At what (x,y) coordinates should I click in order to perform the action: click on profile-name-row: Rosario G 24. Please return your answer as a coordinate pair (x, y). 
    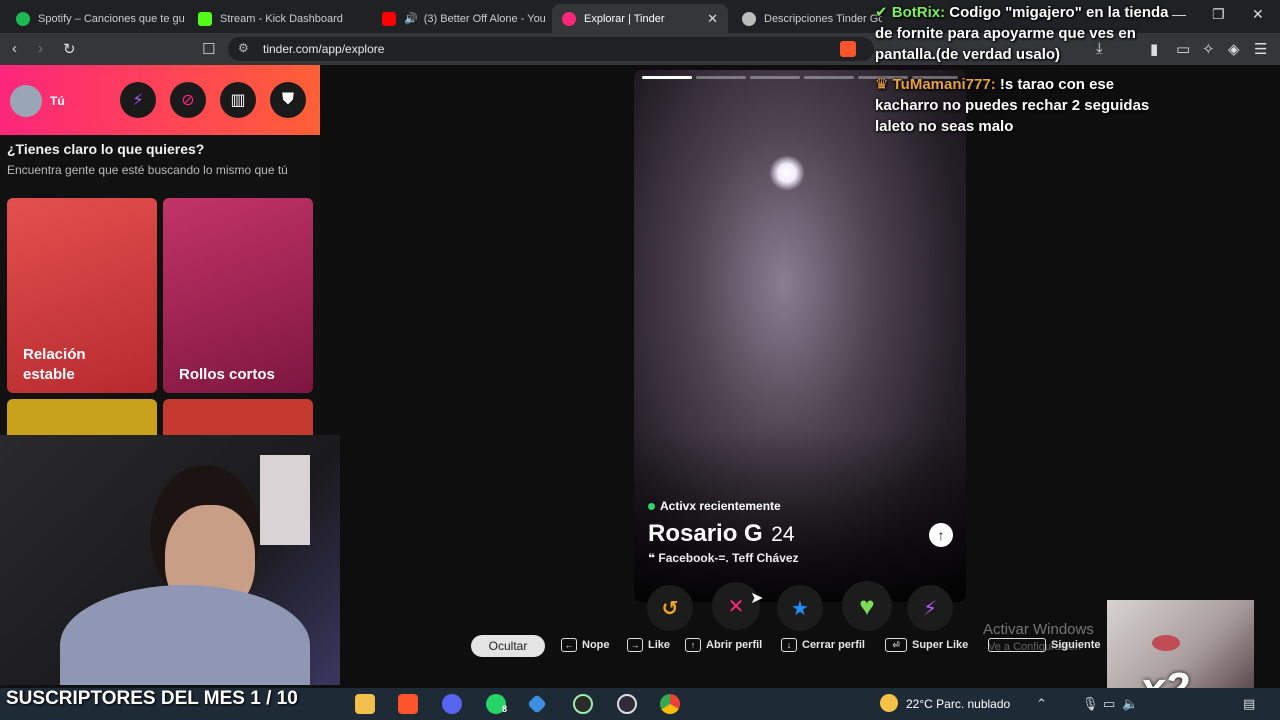
    Looking at the image, I should click on (721, 534).